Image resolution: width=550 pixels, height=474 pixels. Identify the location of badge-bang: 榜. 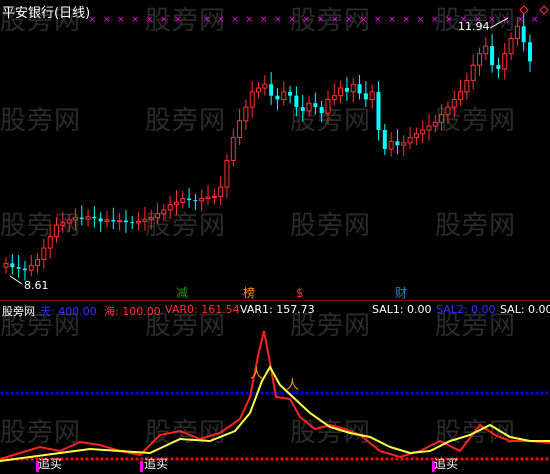
(249, 293).